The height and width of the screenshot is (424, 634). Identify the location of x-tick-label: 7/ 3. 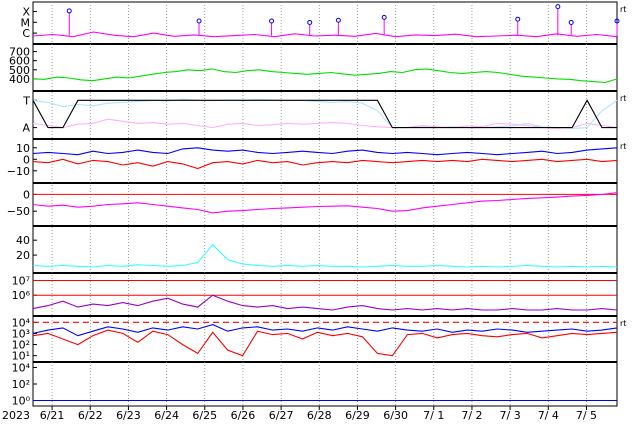
(510, 415).